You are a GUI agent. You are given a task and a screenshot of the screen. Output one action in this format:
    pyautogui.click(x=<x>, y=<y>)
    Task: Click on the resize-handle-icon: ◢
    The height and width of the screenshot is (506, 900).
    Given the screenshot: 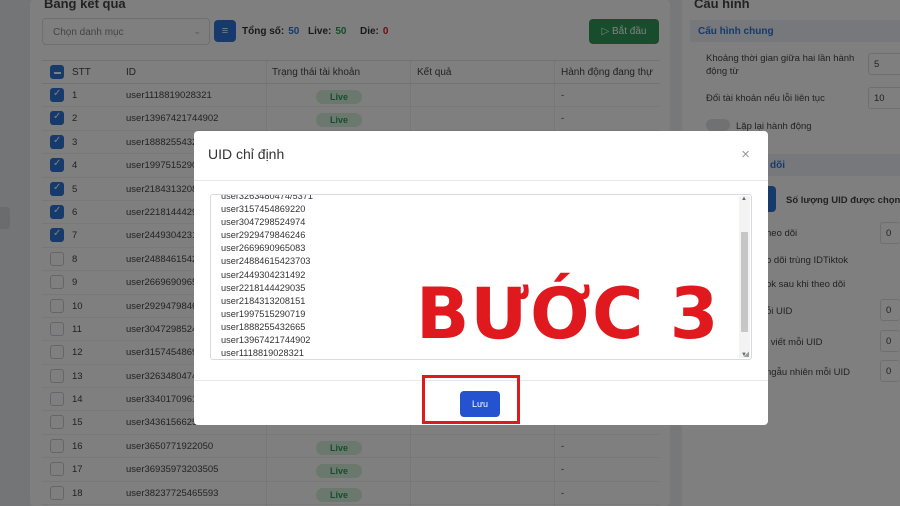 What is the action you would take?
    pyautogui.click(x=746, y=354)
    